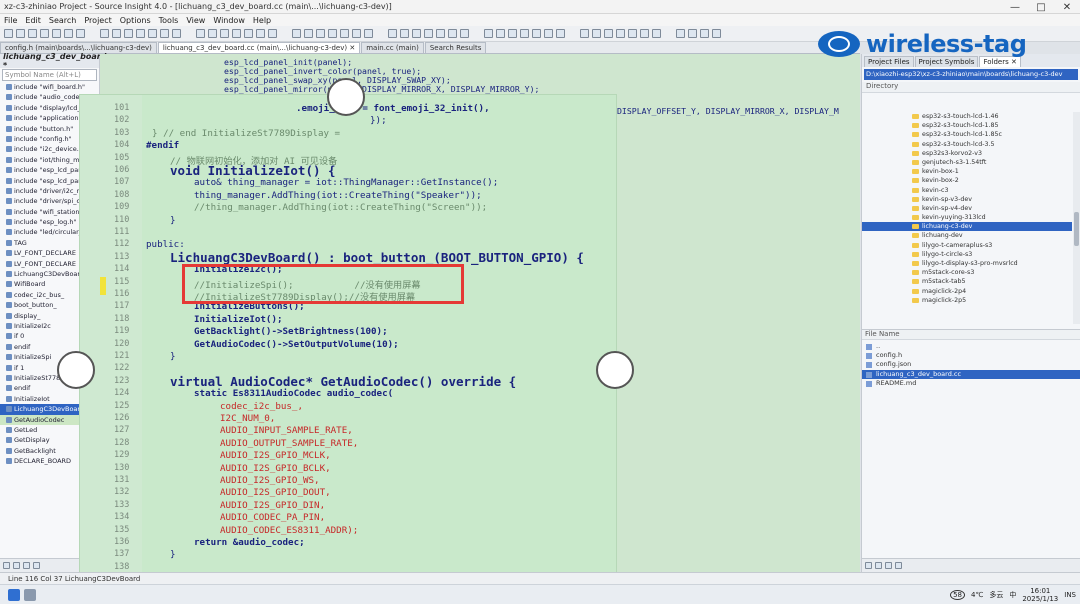 This screenshot has height=604, width=1080. Describe the element at coordinates (392, 47) in the screenshot. I see `editor-tab: main.cc (main)` at that location.